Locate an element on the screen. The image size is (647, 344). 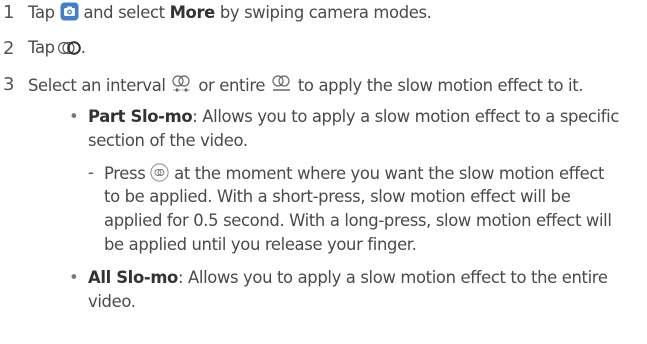
step-1-post: by swiping camera modes. is located at coordinates (325, 12).